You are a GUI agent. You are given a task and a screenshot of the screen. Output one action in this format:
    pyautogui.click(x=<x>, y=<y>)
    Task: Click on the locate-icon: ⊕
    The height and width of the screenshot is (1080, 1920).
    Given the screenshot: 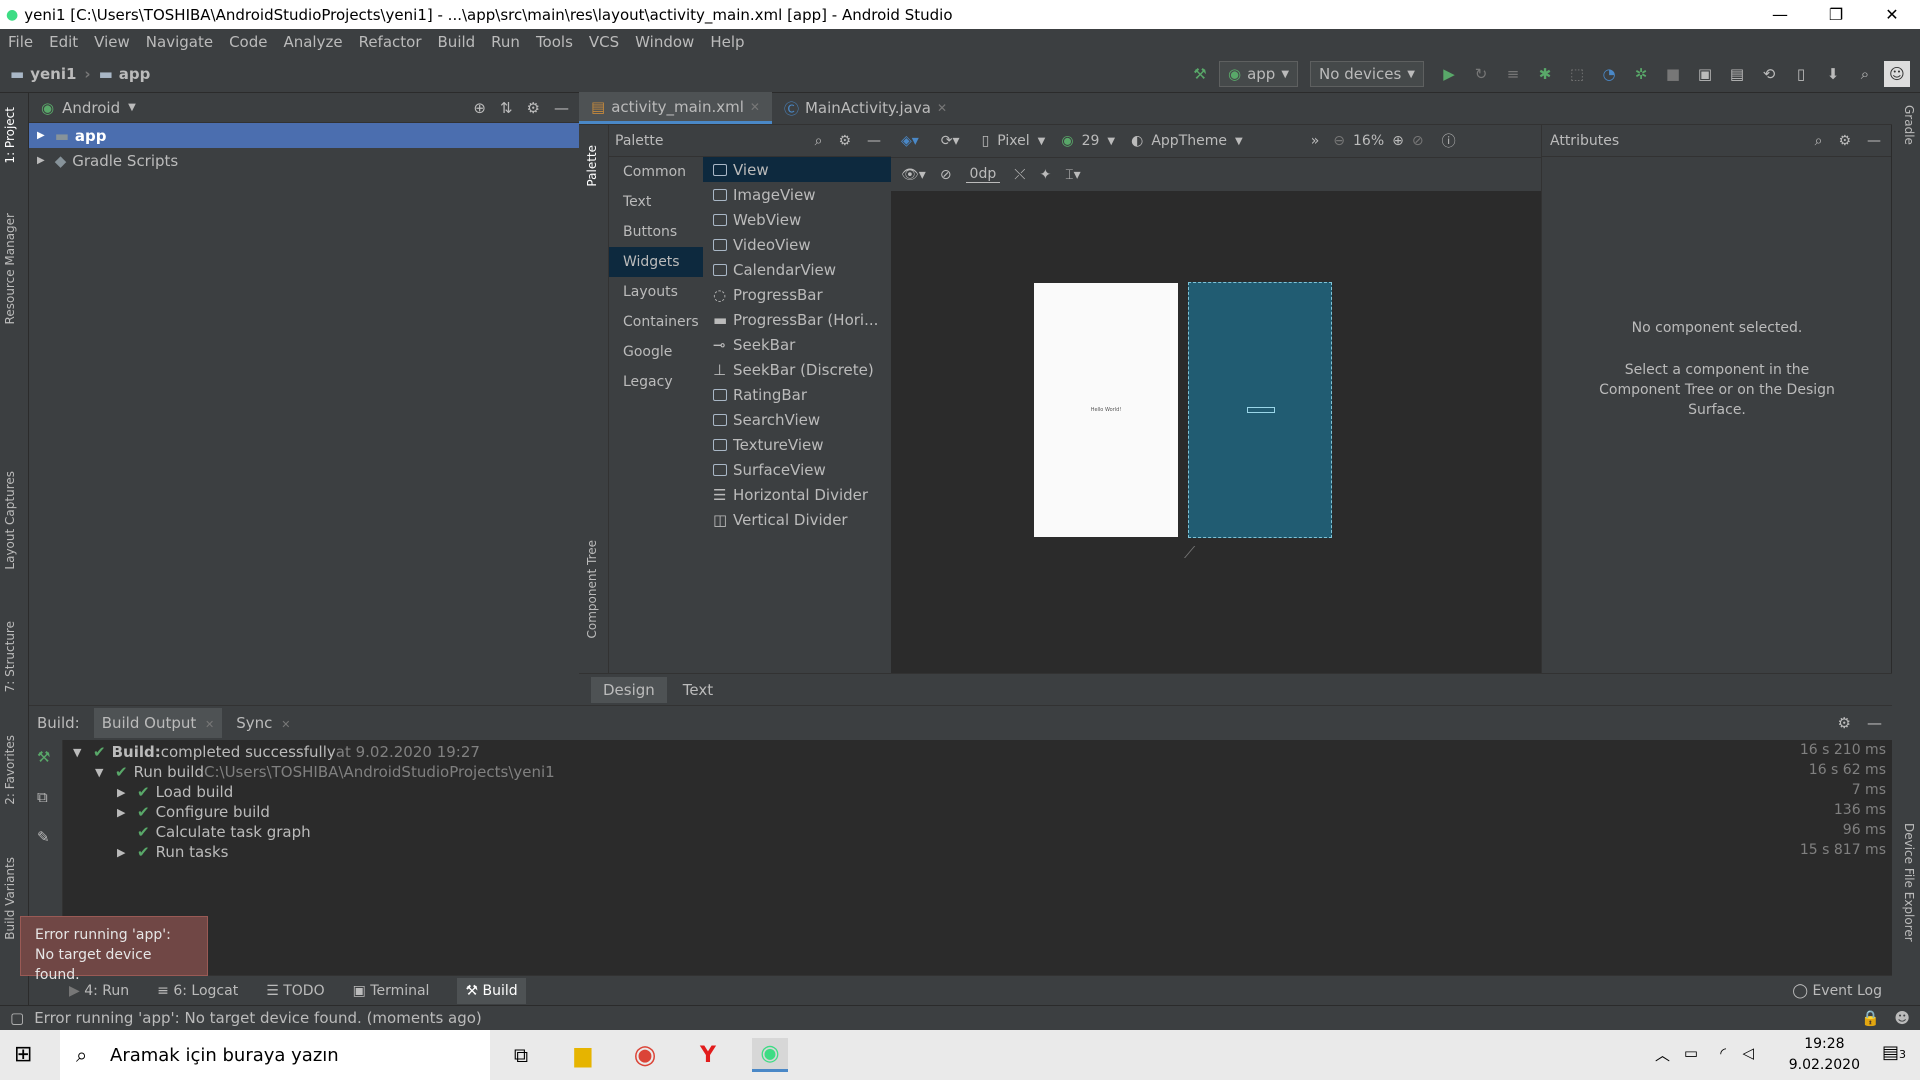 What is the action you would take?
    pyautogui.click(x=479, y=108)
    